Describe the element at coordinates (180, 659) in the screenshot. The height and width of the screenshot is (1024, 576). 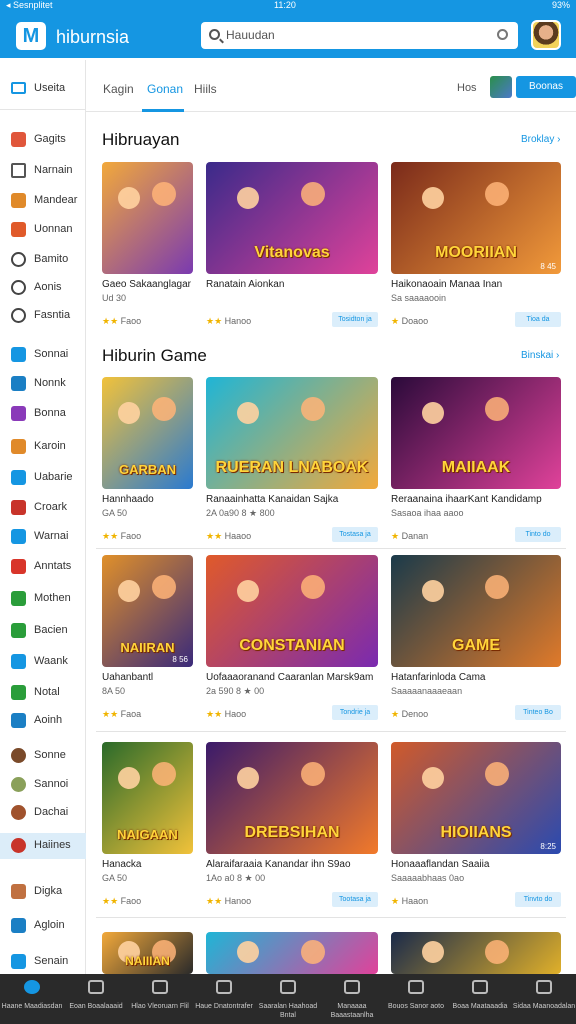
I see `item-count: 8 56` at that location.